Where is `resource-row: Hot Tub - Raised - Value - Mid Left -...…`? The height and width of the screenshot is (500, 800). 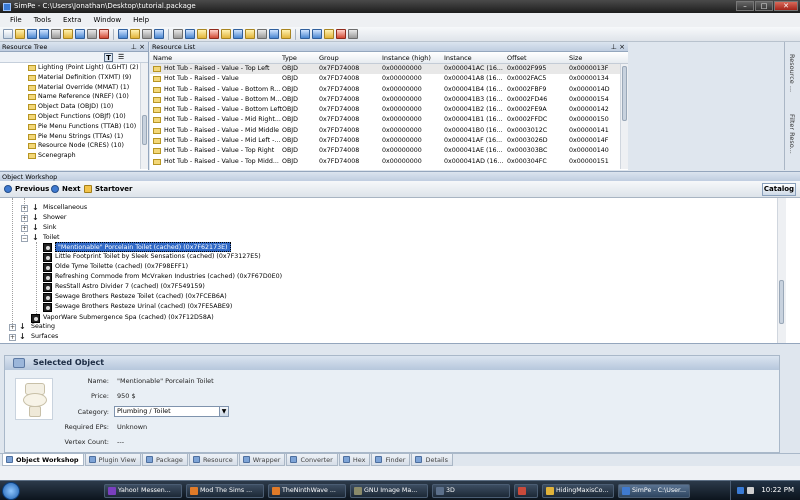
resource-row: Hot Tub - Raised - Value - Mid Left -...… is located at coordinates (389, 141).